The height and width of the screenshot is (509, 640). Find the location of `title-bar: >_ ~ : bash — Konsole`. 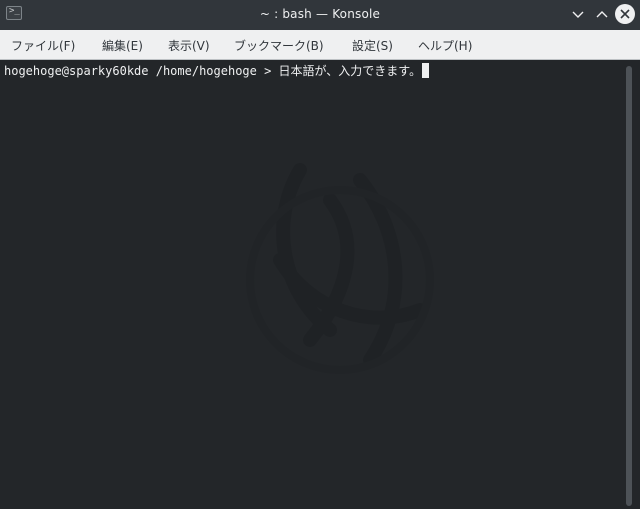

title-bar: >_ ~ : bash — Konsole is located at coordinates (320, 15).